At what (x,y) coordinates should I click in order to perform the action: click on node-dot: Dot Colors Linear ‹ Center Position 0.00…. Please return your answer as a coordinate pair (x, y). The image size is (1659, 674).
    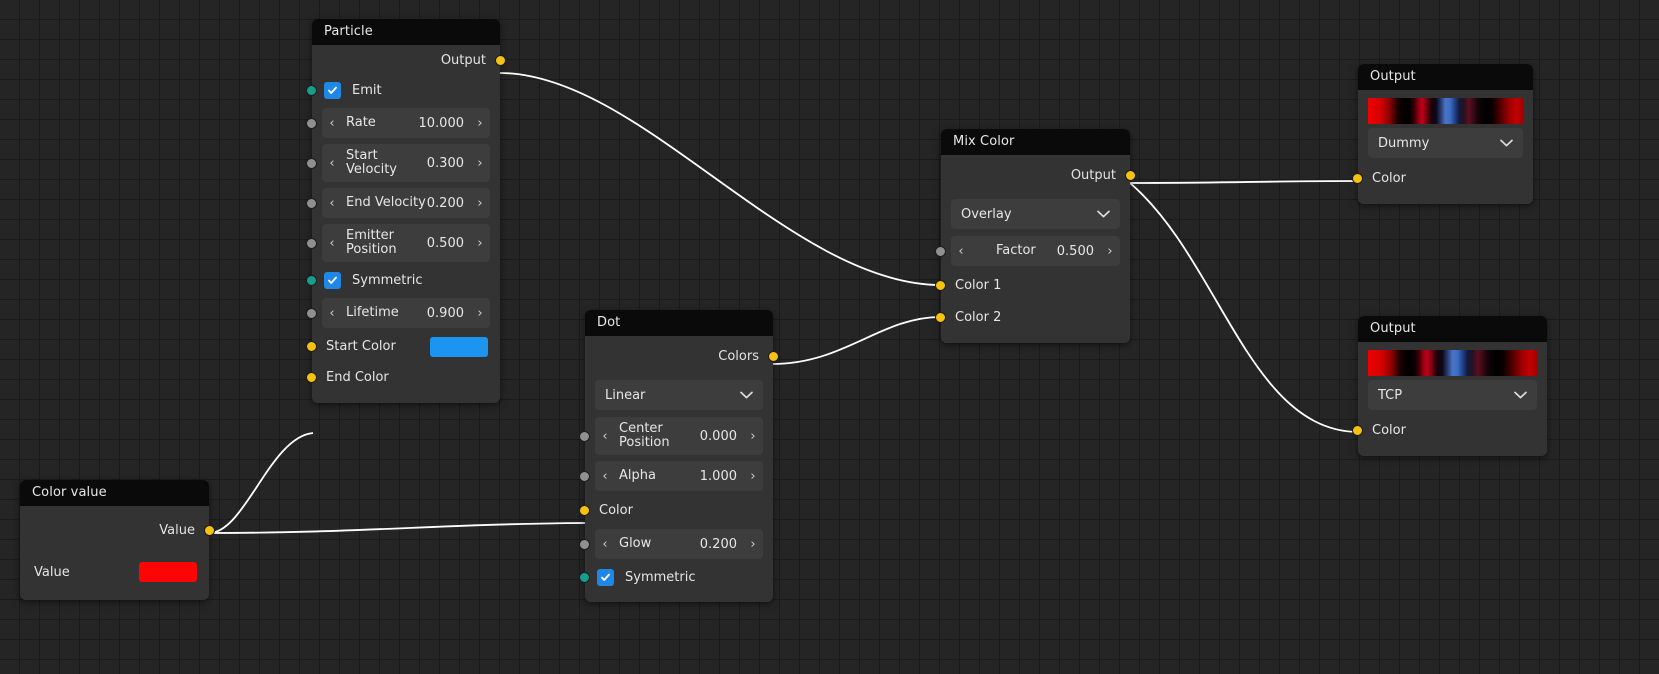
    Looking at the image, I should click on (679, 456).